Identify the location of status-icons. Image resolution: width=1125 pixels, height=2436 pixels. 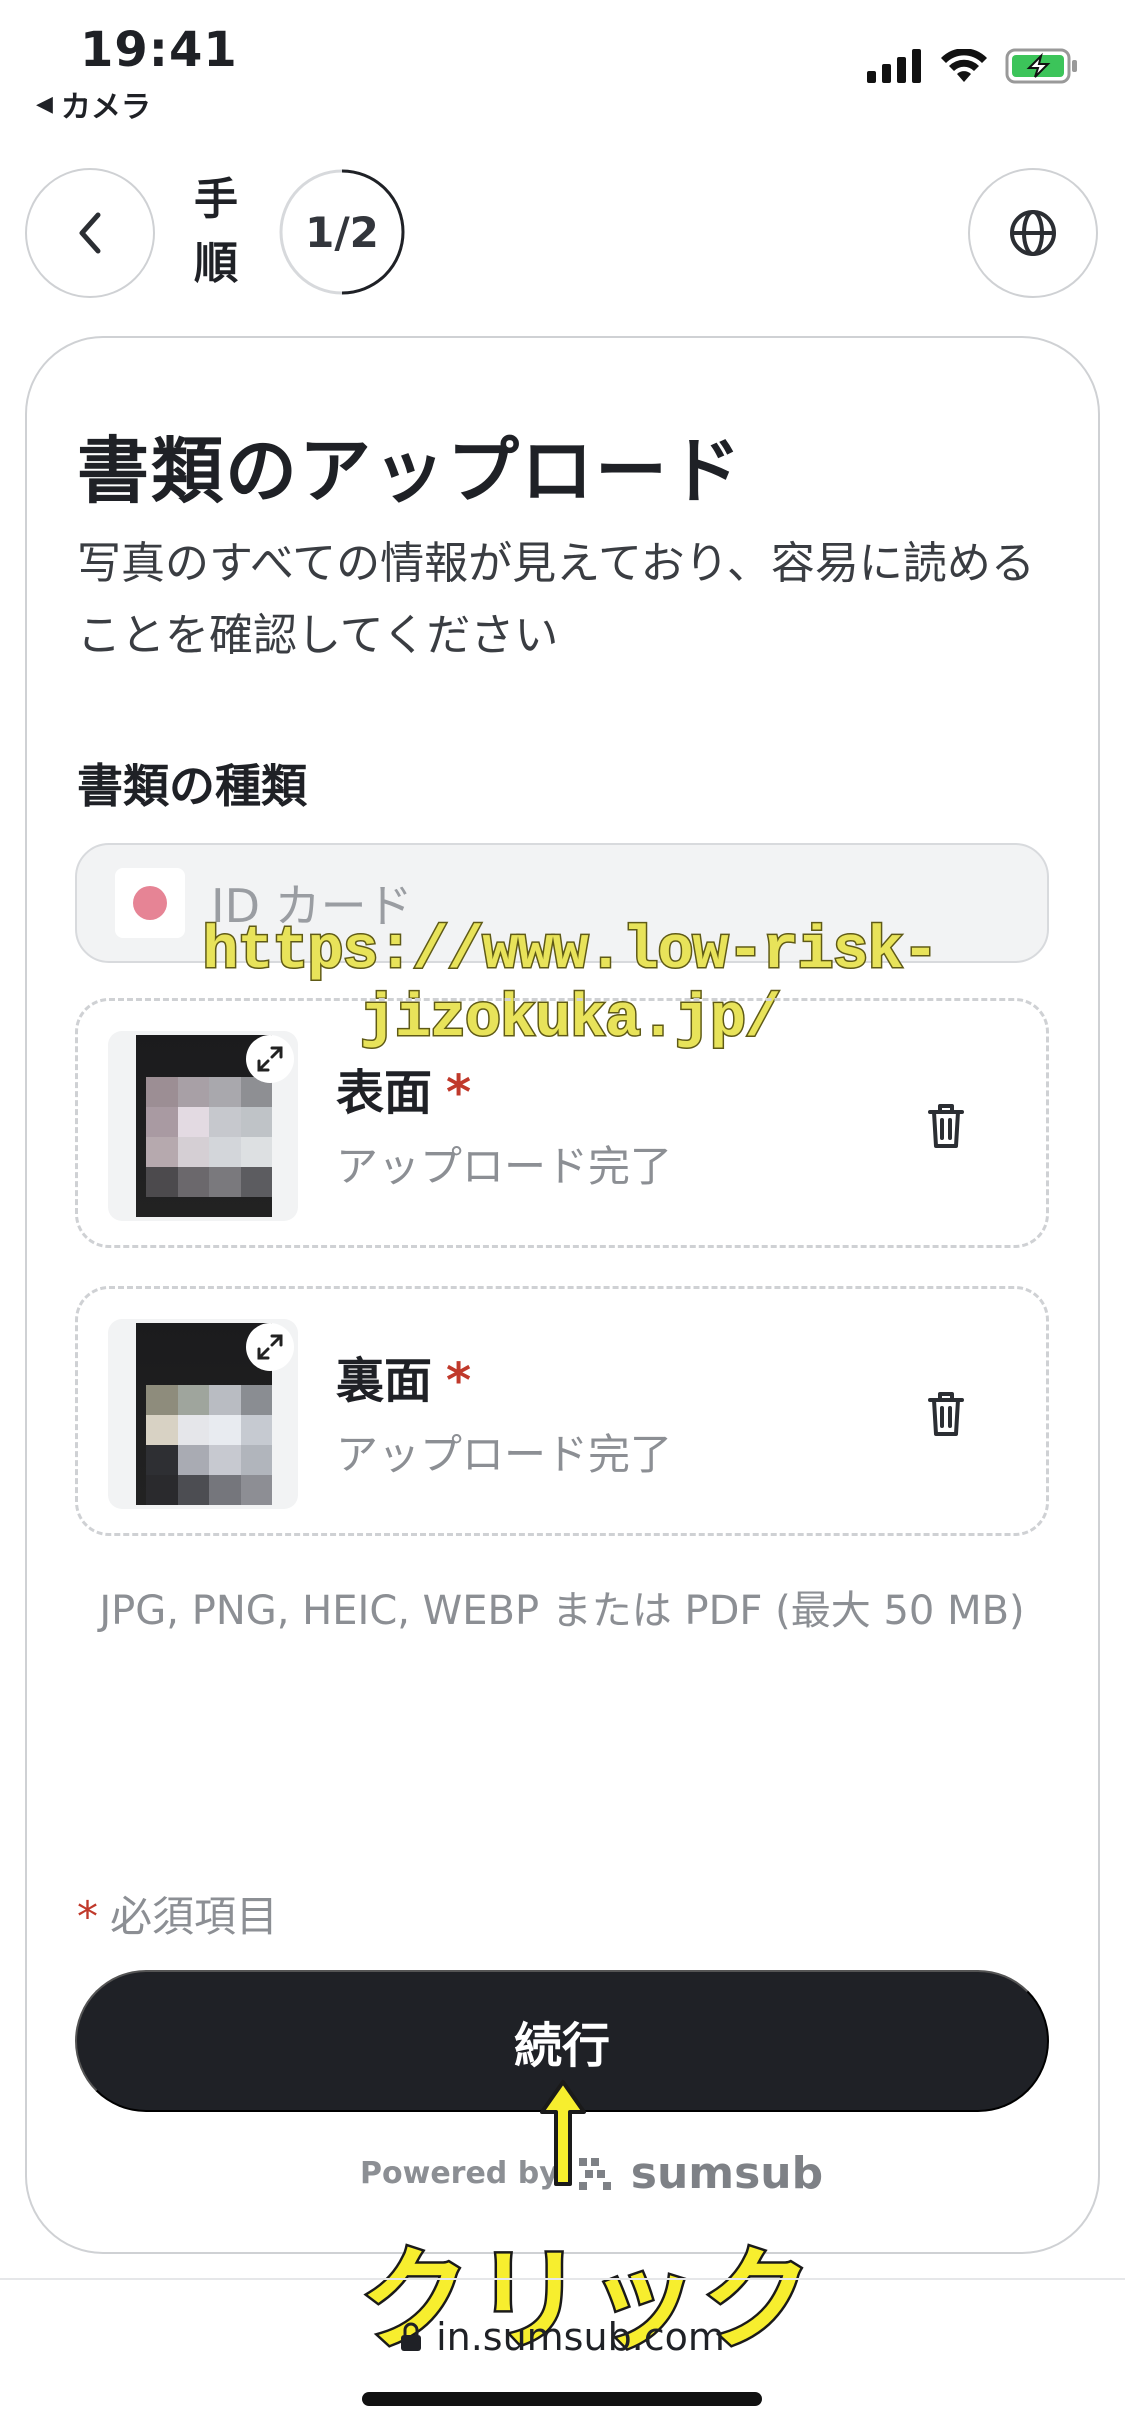
(973, 66).